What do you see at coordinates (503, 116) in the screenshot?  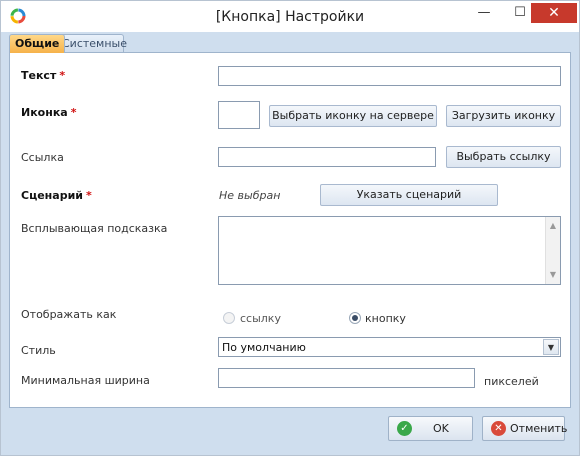 I see `upload-icon-button: Загрузить иконку` at bounding box center [503, 116].